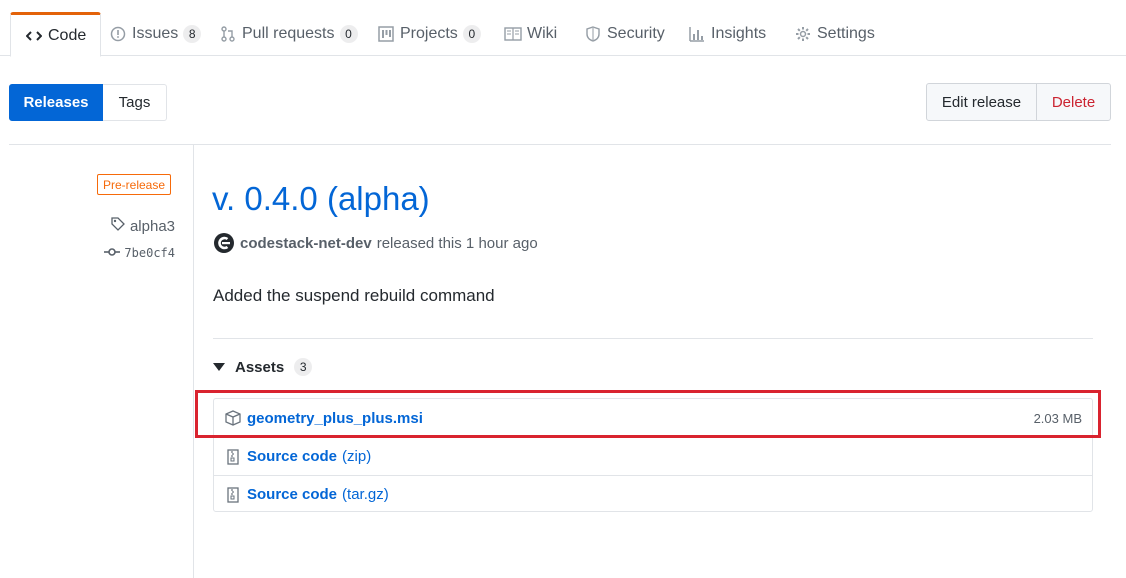  I want to click on release-time: released this 1 hour ago, so click(457, 243).